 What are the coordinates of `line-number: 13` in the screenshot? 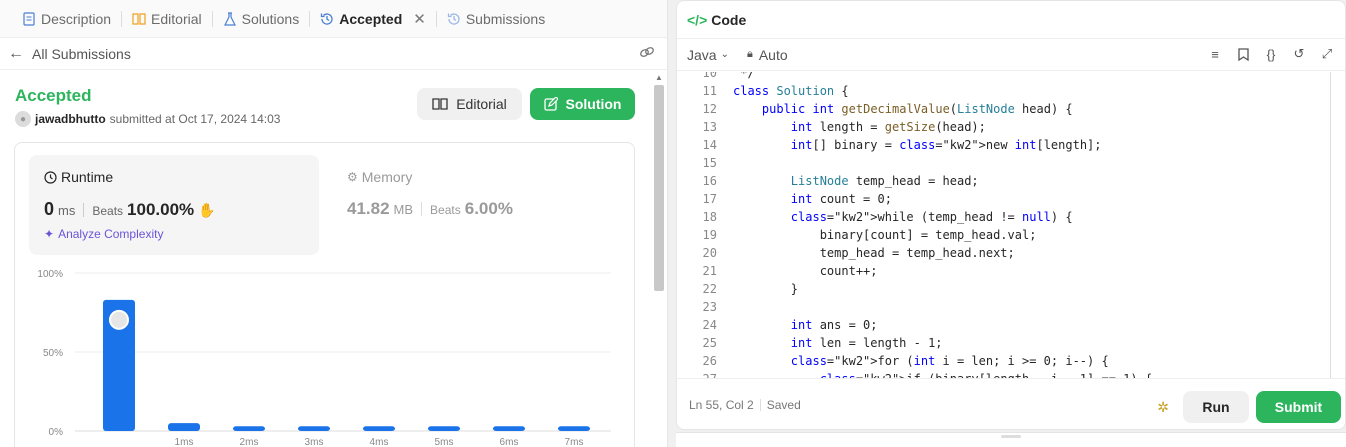 It's located at (709, 127).